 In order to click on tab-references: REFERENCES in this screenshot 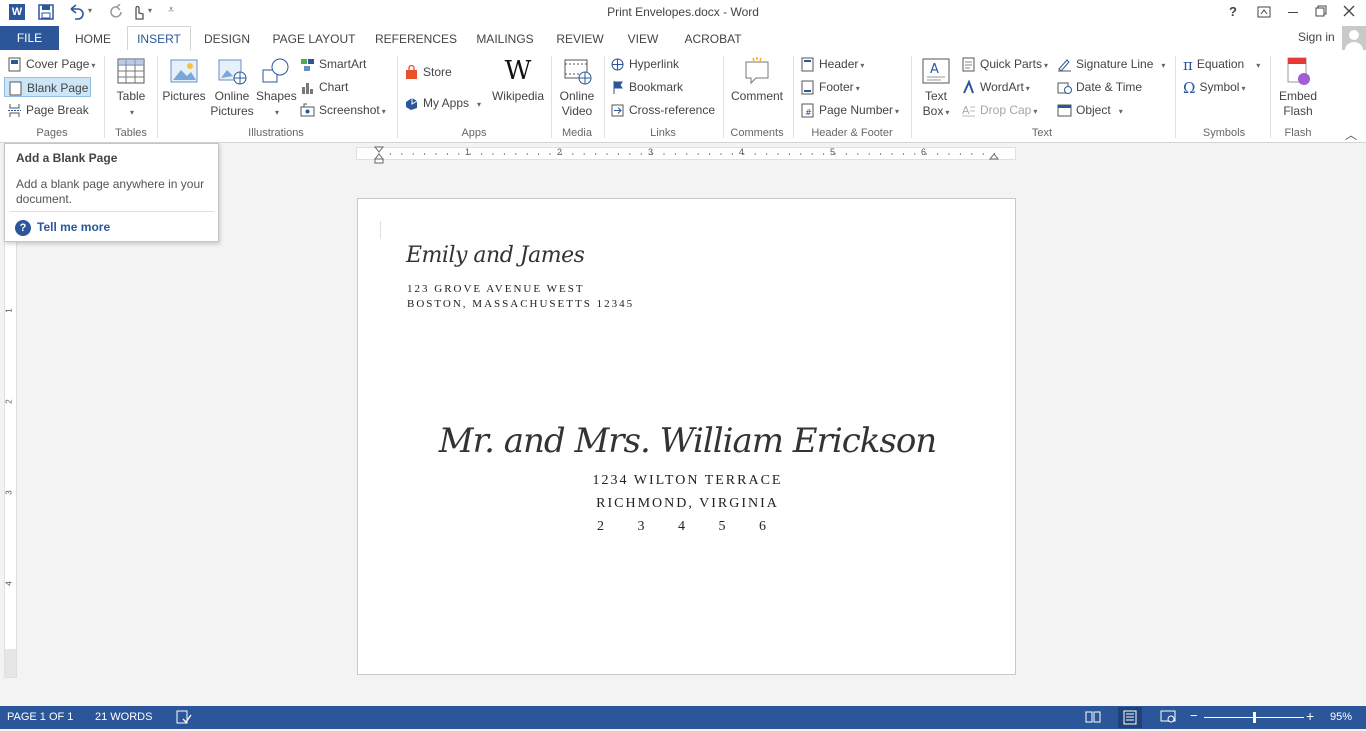, I will do `click(416, 39)`.